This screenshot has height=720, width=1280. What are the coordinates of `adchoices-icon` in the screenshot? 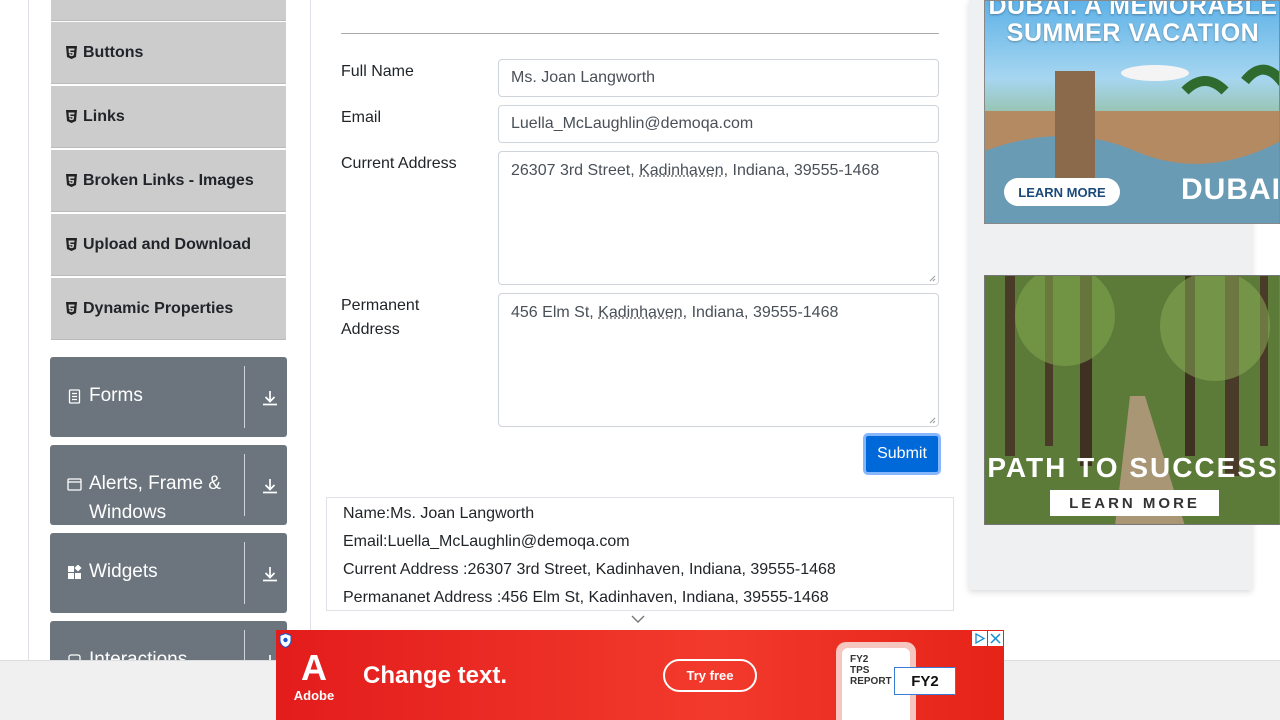 It's located at (979, 638).